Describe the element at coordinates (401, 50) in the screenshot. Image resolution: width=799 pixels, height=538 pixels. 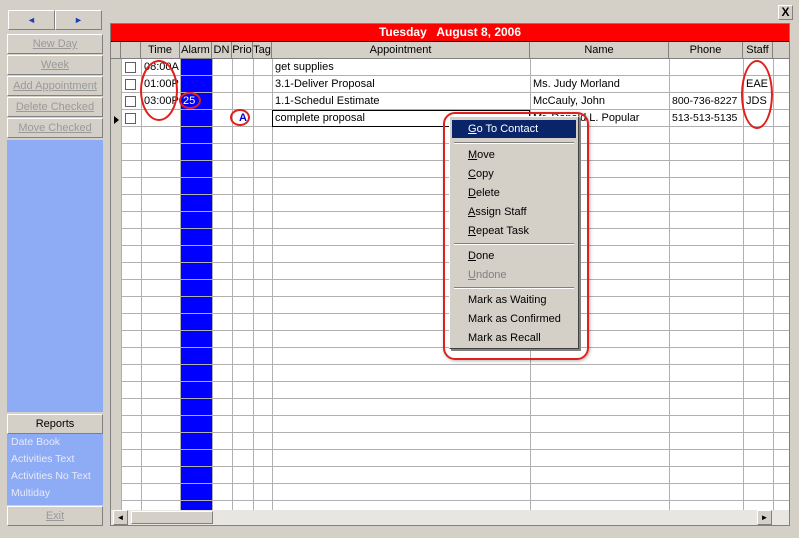
I see `col-appointment-header: Appointment` at that location.